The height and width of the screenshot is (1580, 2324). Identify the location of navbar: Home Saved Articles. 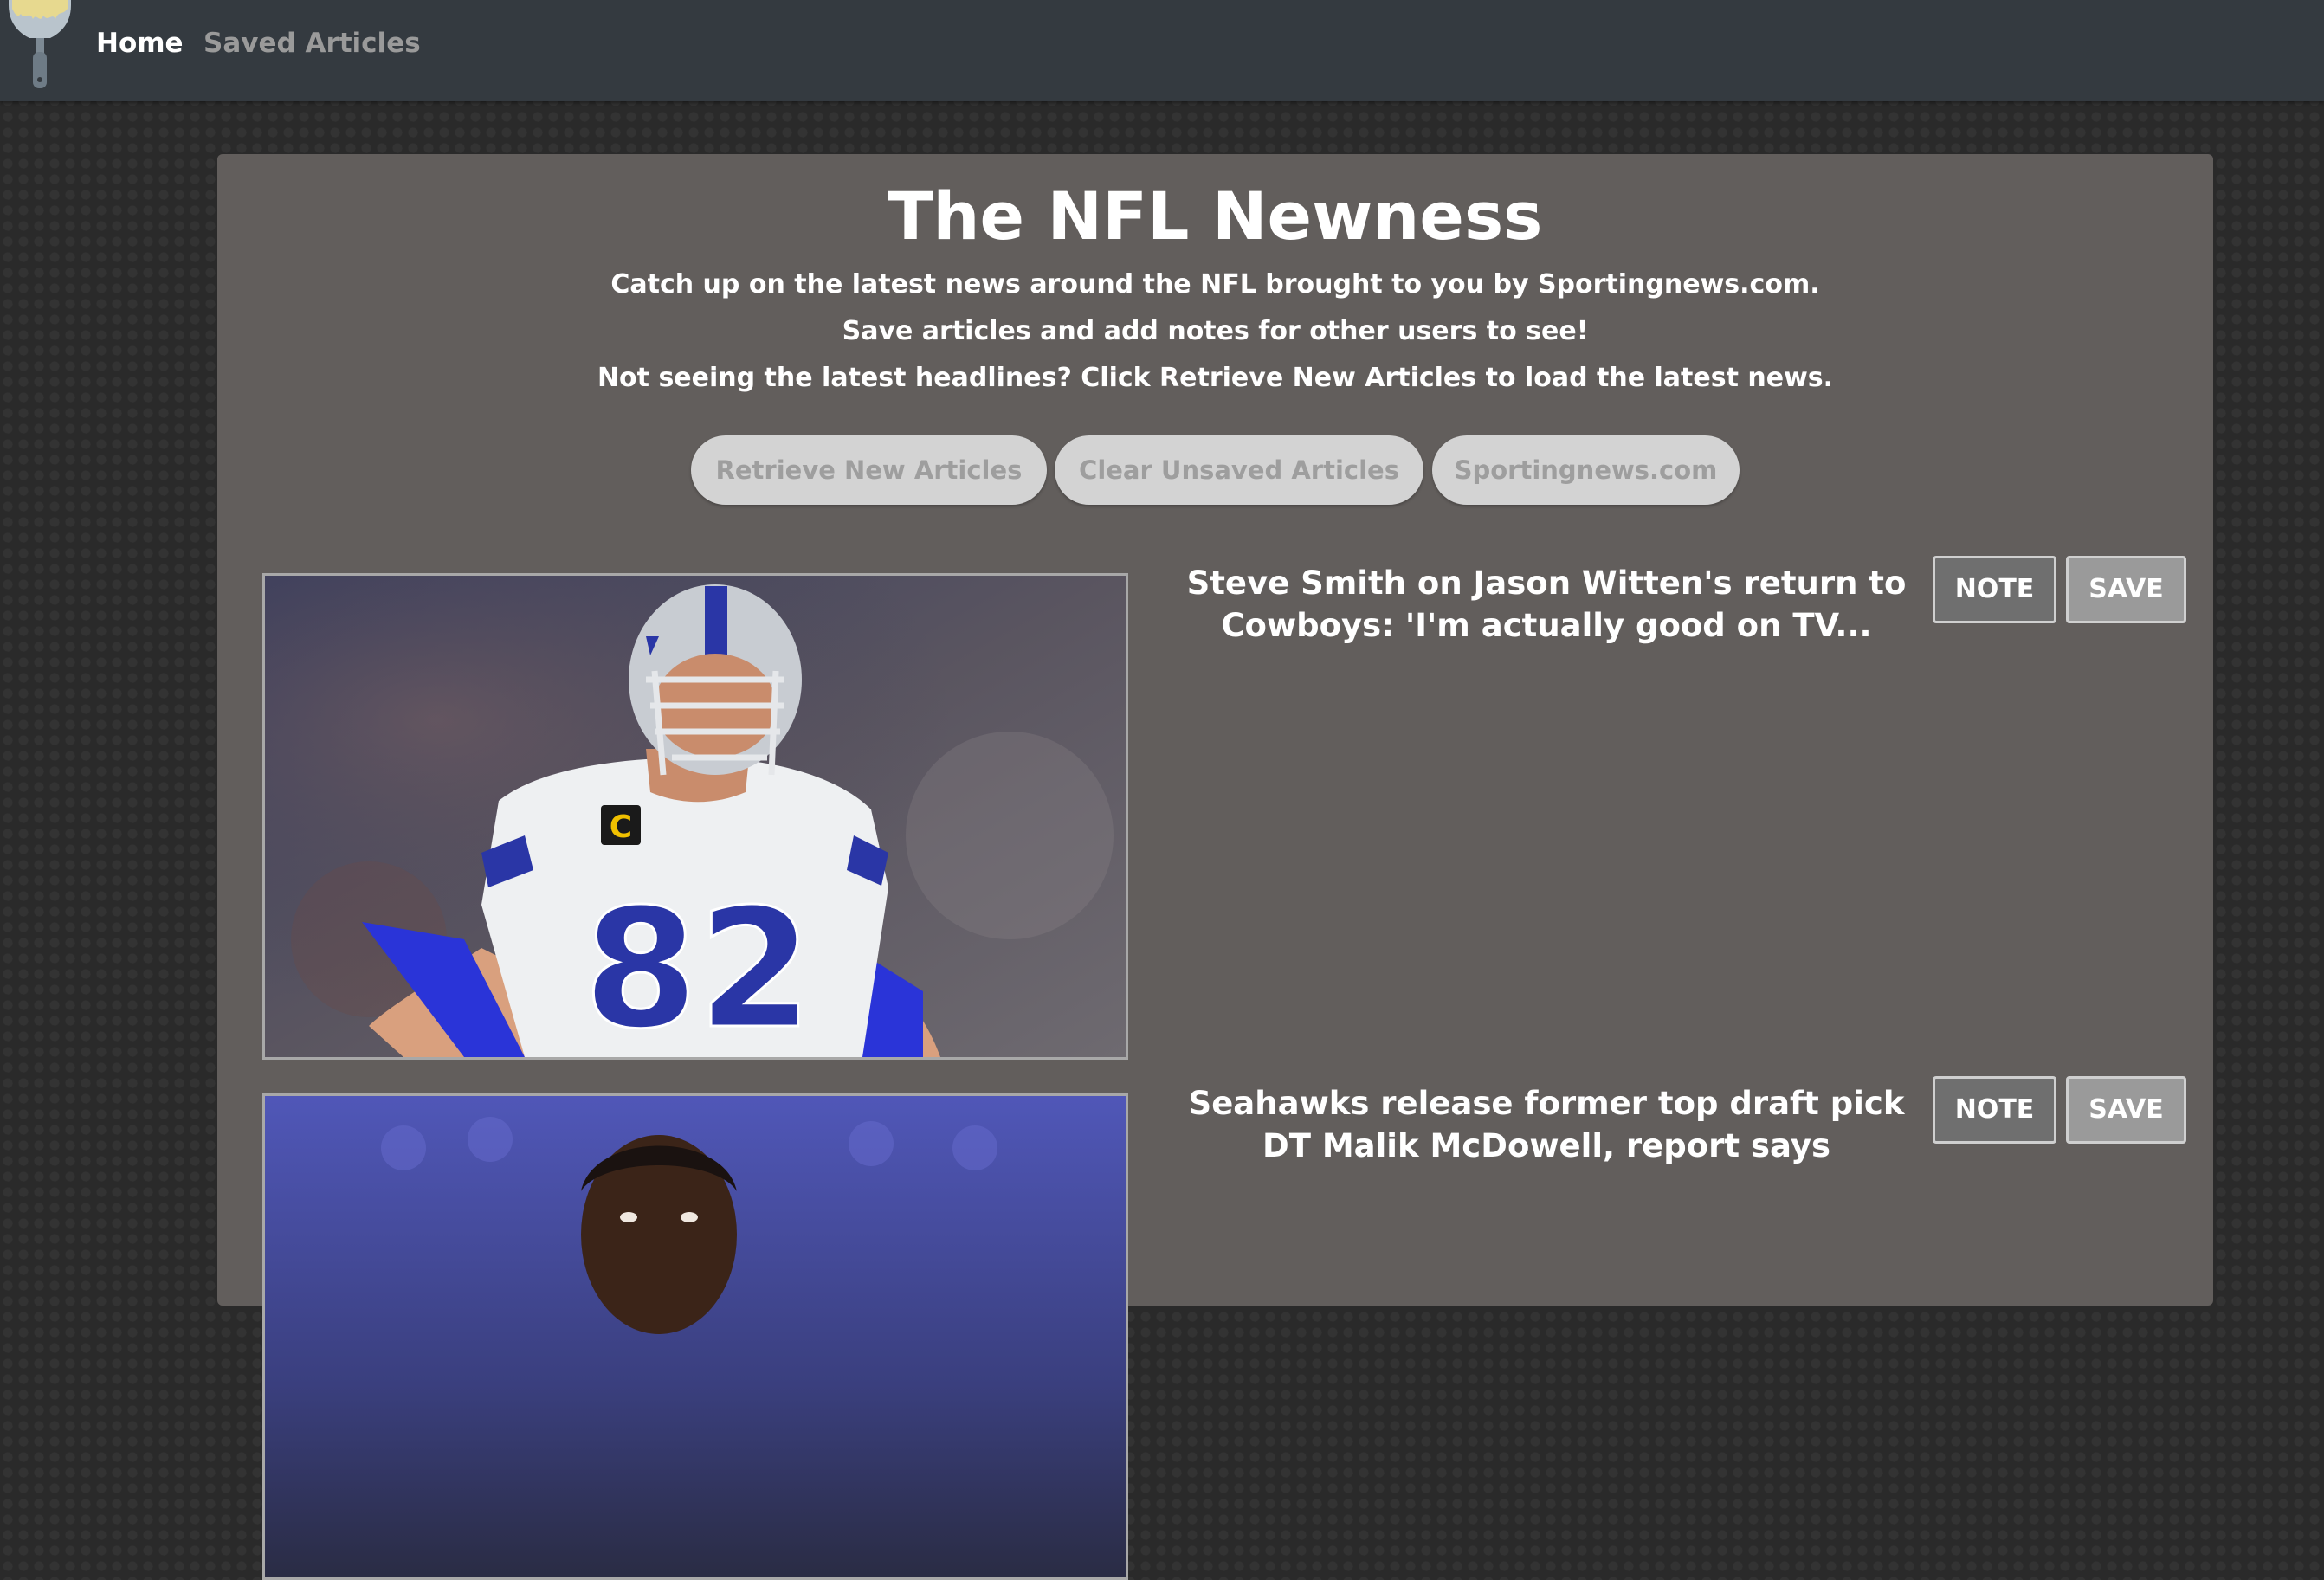
(1162, 50).